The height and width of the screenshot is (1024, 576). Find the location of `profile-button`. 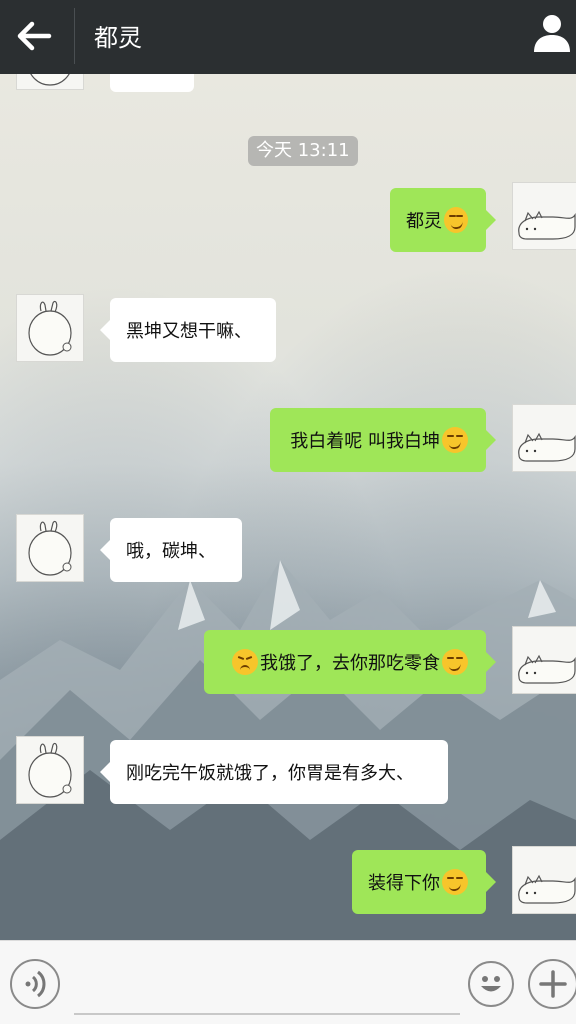

profile-button is located at coordinates (552, 34).